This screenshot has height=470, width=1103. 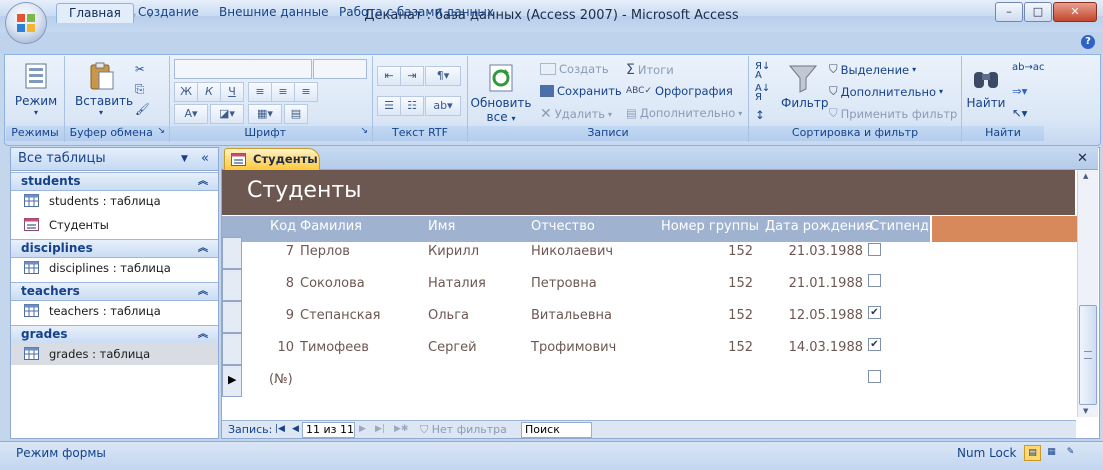 What do you see at coordinates (760, 115) in the screenshot?
I see `clear-sort-icon: ↕` at bounding box center [760, 115].